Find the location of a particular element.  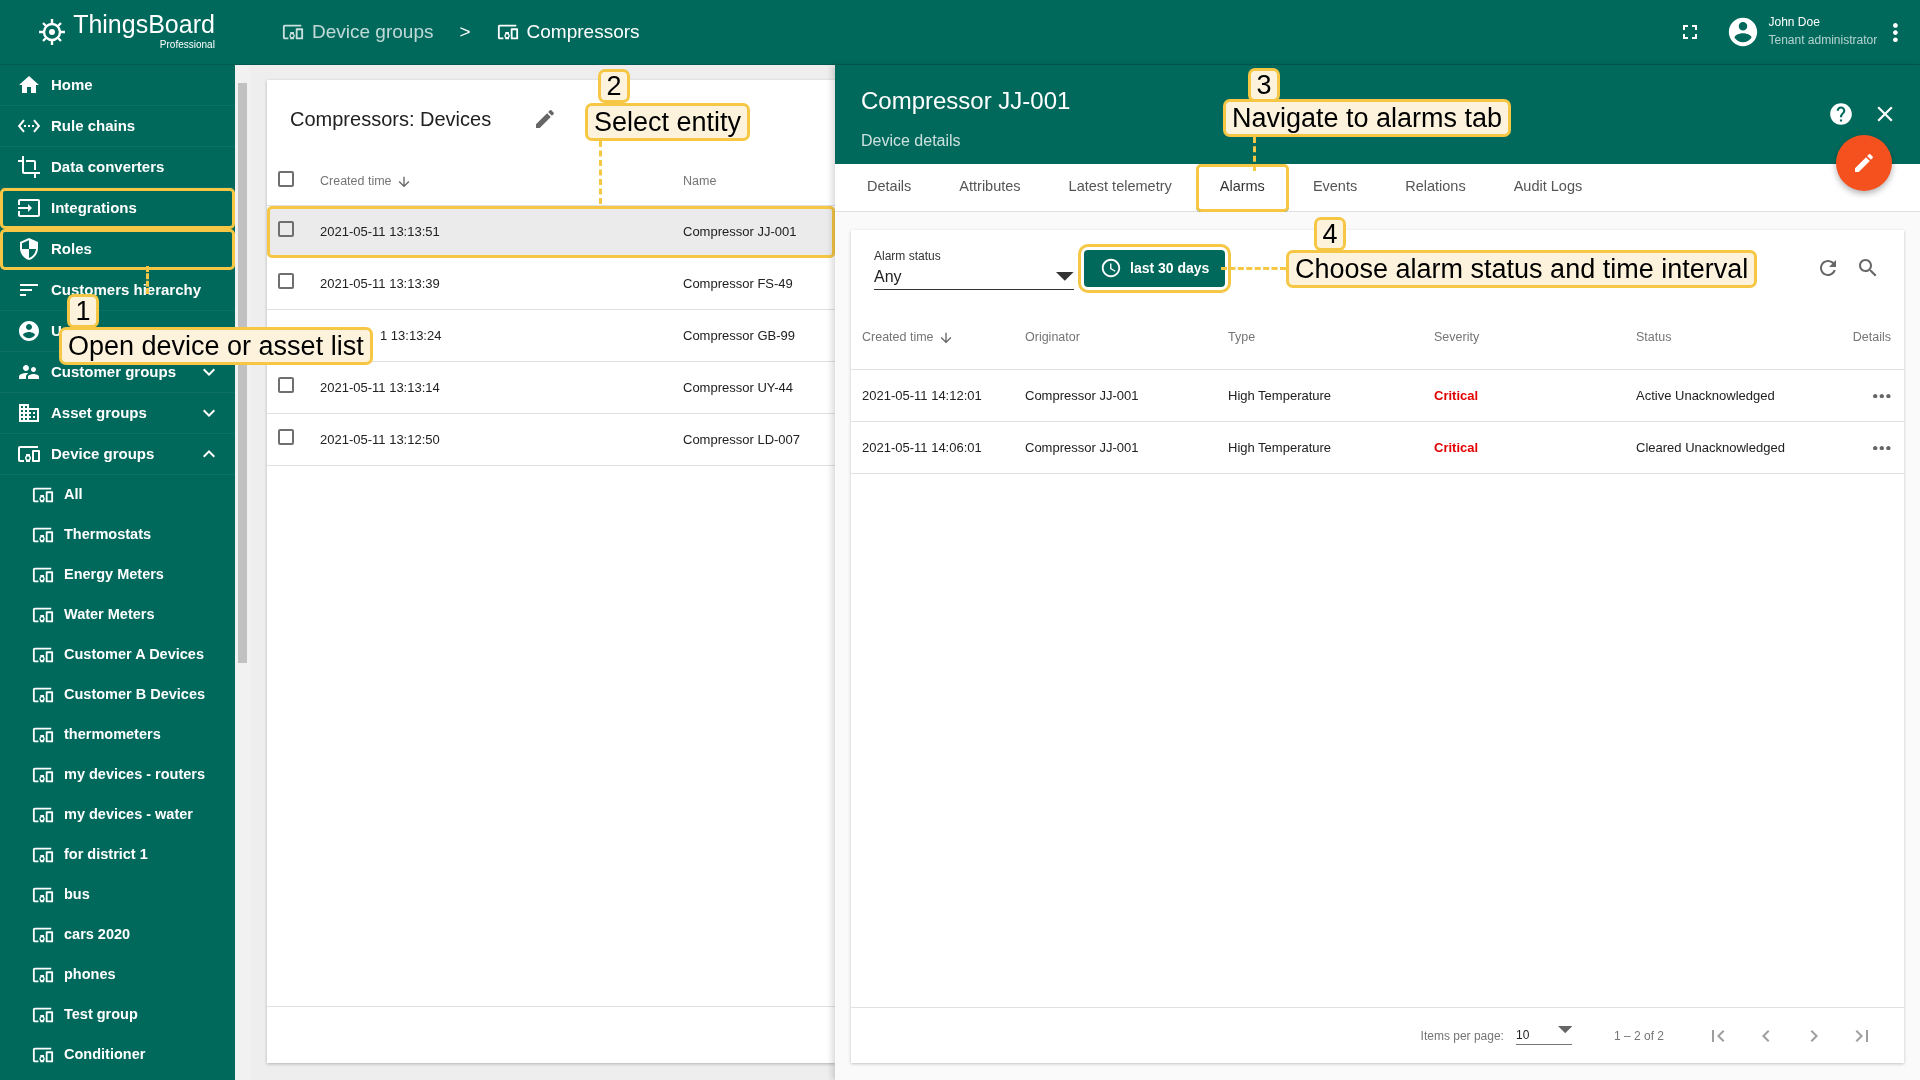

sidebar-item: for district 1 is located at coordinates (117, 855).